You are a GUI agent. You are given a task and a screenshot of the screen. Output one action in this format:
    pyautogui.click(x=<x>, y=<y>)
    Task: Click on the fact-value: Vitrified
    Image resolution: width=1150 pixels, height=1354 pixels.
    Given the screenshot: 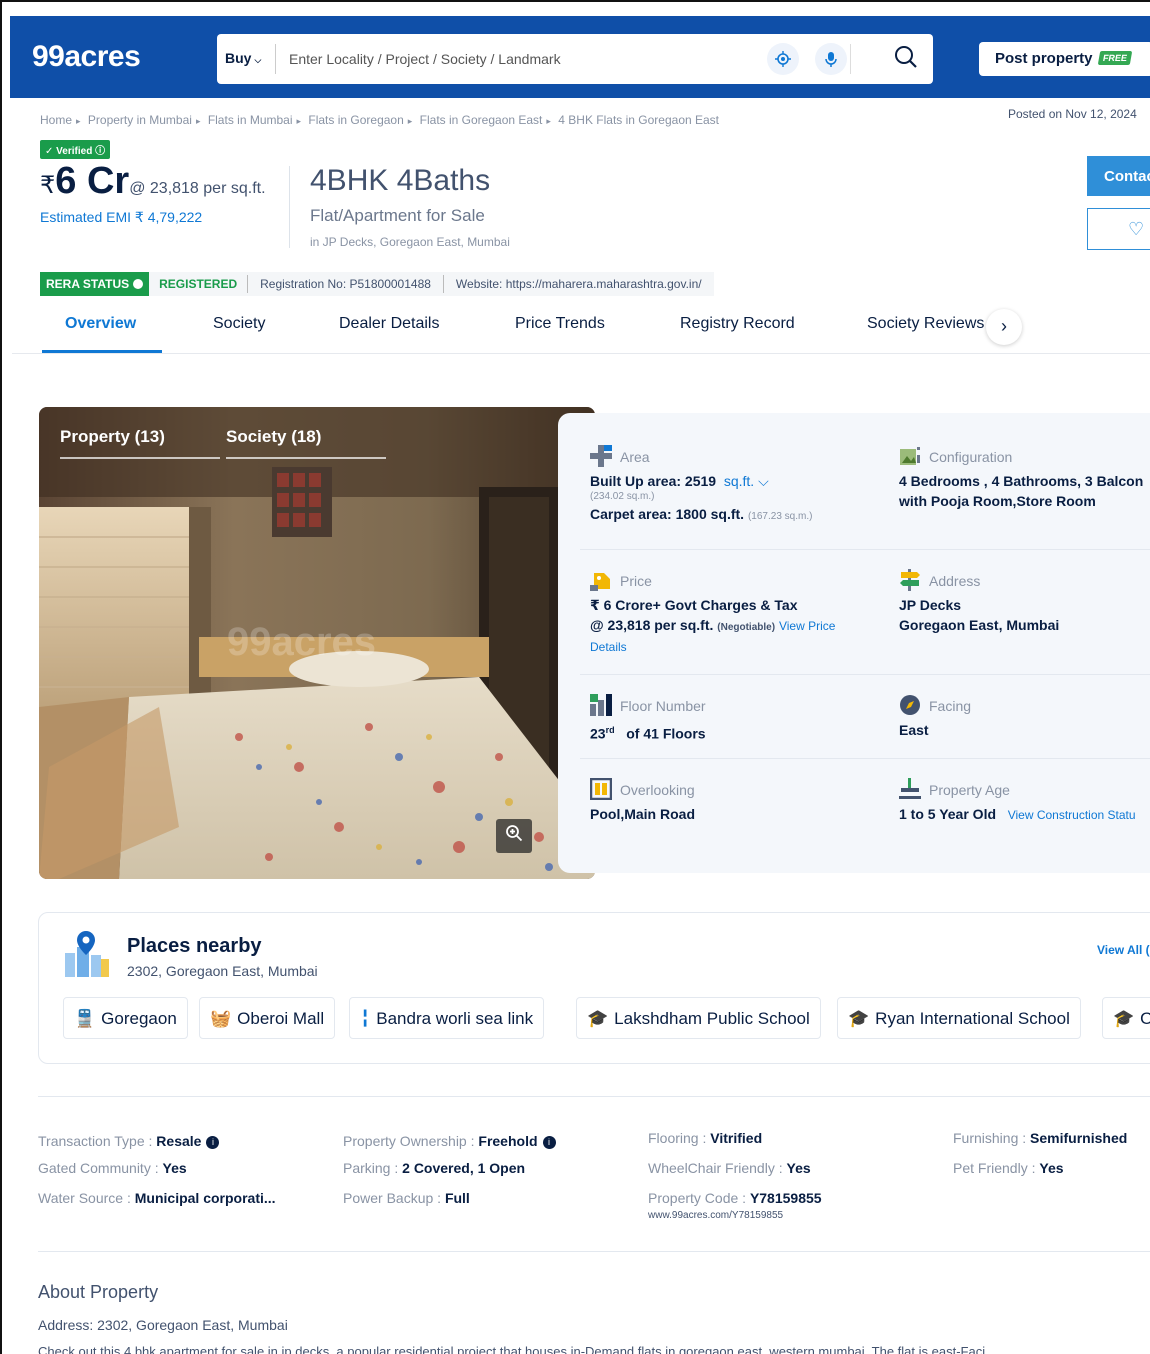 What is the action you would take?
    pyautogui.click(x=736, y=1138)
    